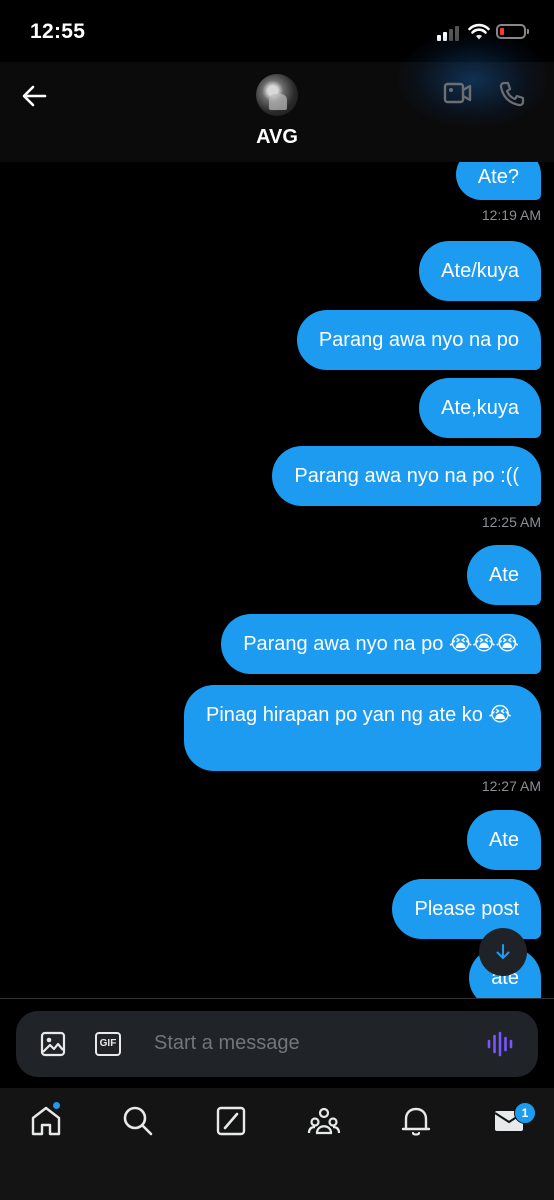 The width and height of the screenshot is (554, 1200). What do you see at coordinates (381, 644) in the screenshot?
I see `message-bubble: Parang awa nyo na po 😭😭😭` at bounding box center [381, 644].